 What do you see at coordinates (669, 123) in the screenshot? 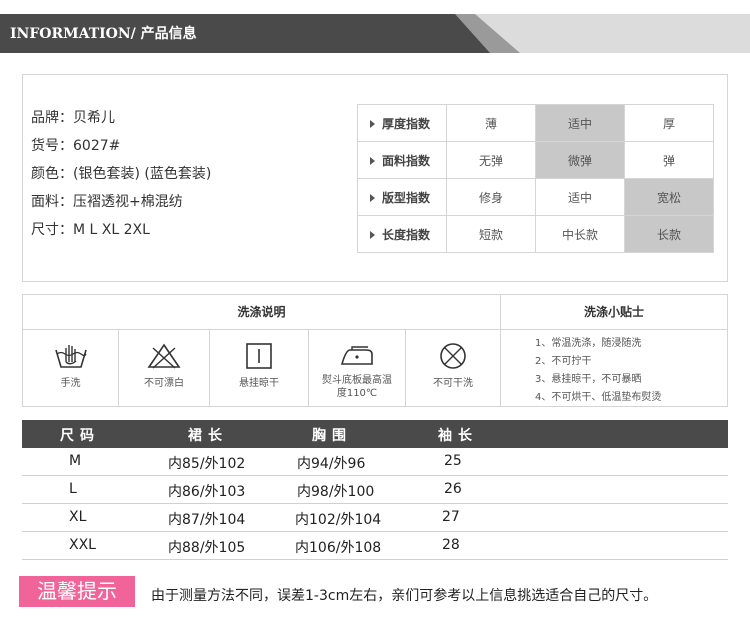
I see `index-option: 厚` at bounding box center [669, 123].